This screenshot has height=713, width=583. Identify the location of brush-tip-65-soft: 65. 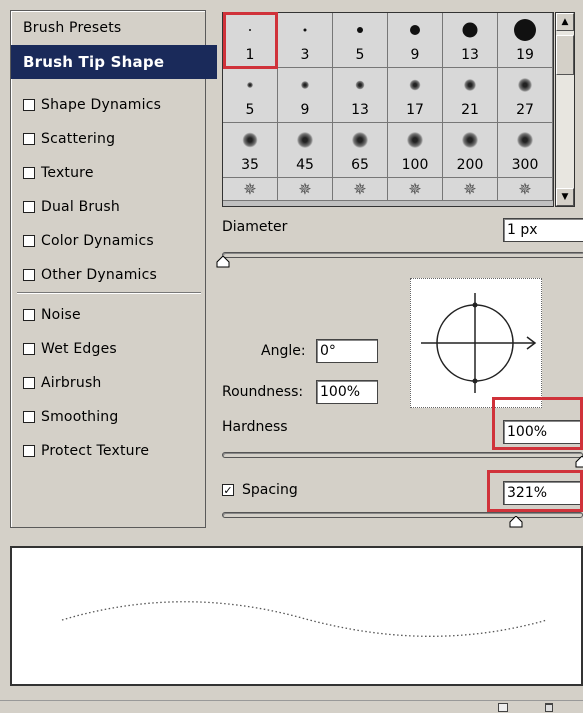
(360, 150).